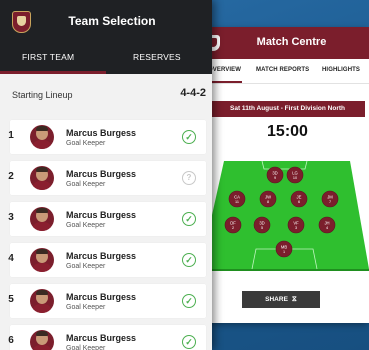 The width and height of the screenshot is (369, 350). I want to click on player-row: 6 Marcus Burgess Goal Keeper ✓, so click(107, 337).